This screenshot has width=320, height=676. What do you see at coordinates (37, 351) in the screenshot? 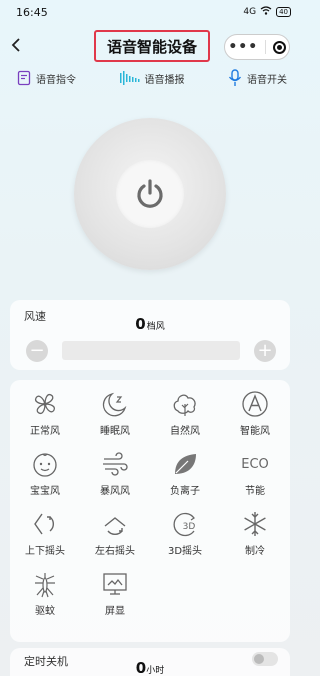
I see `wind-decrease-button: −` at bounding box center [37, 351].